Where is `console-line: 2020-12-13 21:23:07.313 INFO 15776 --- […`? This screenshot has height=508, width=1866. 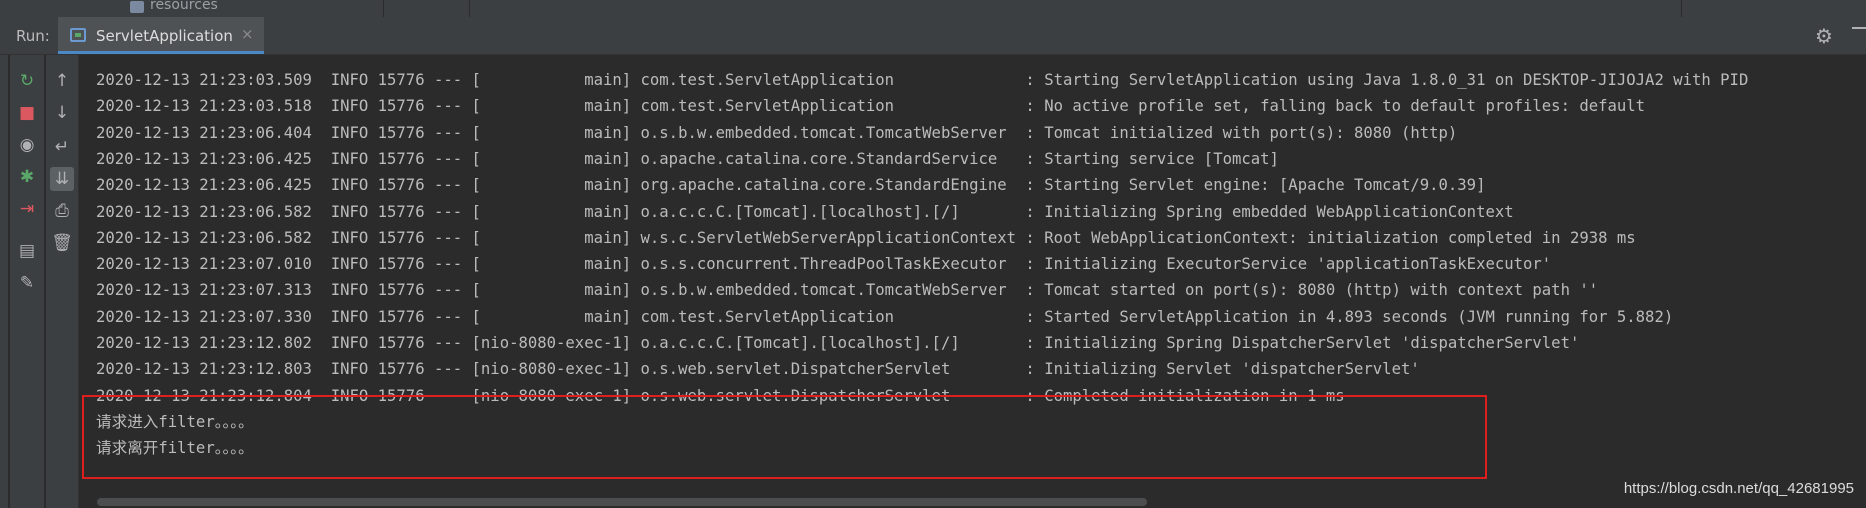
console-line: 2020-12-13 21:23:07.313 INFO 15776 --- [… is located at coordinates (847, 290).